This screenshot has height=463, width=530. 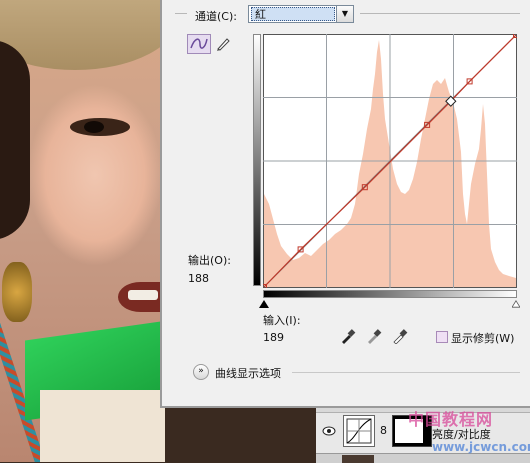 I want to click on teeth-region, so click(x=143, y=295).